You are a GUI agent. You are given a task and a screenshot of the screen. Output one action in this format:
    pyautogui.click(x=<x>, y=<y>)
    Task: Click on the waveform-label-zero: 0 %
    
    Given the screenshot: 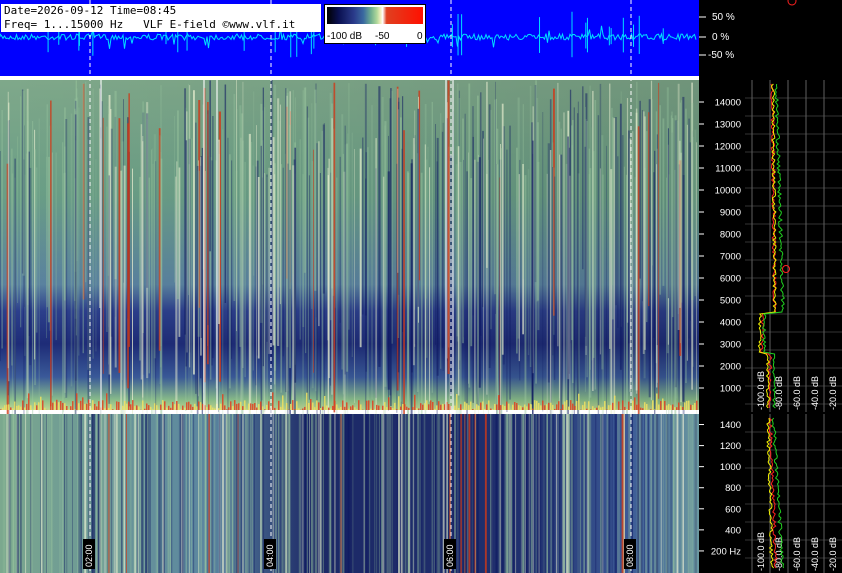 What is the action you would take?
    pyautogui.click(x=720, y=37)
    